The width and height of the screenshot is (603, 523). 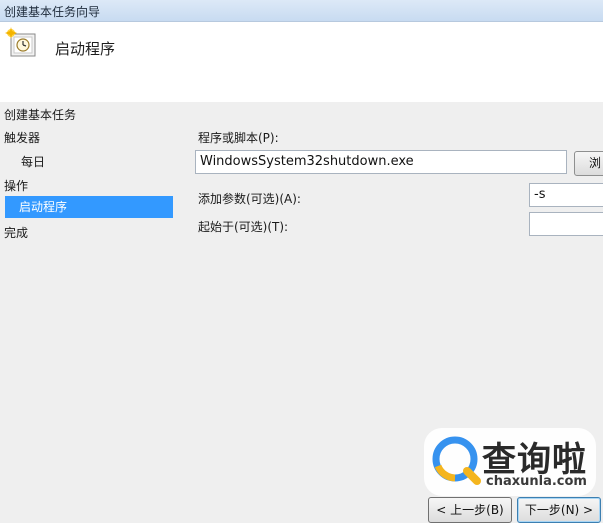 I want to click on program-label: 程序或脚本(P):, so click(x=238, y=138).